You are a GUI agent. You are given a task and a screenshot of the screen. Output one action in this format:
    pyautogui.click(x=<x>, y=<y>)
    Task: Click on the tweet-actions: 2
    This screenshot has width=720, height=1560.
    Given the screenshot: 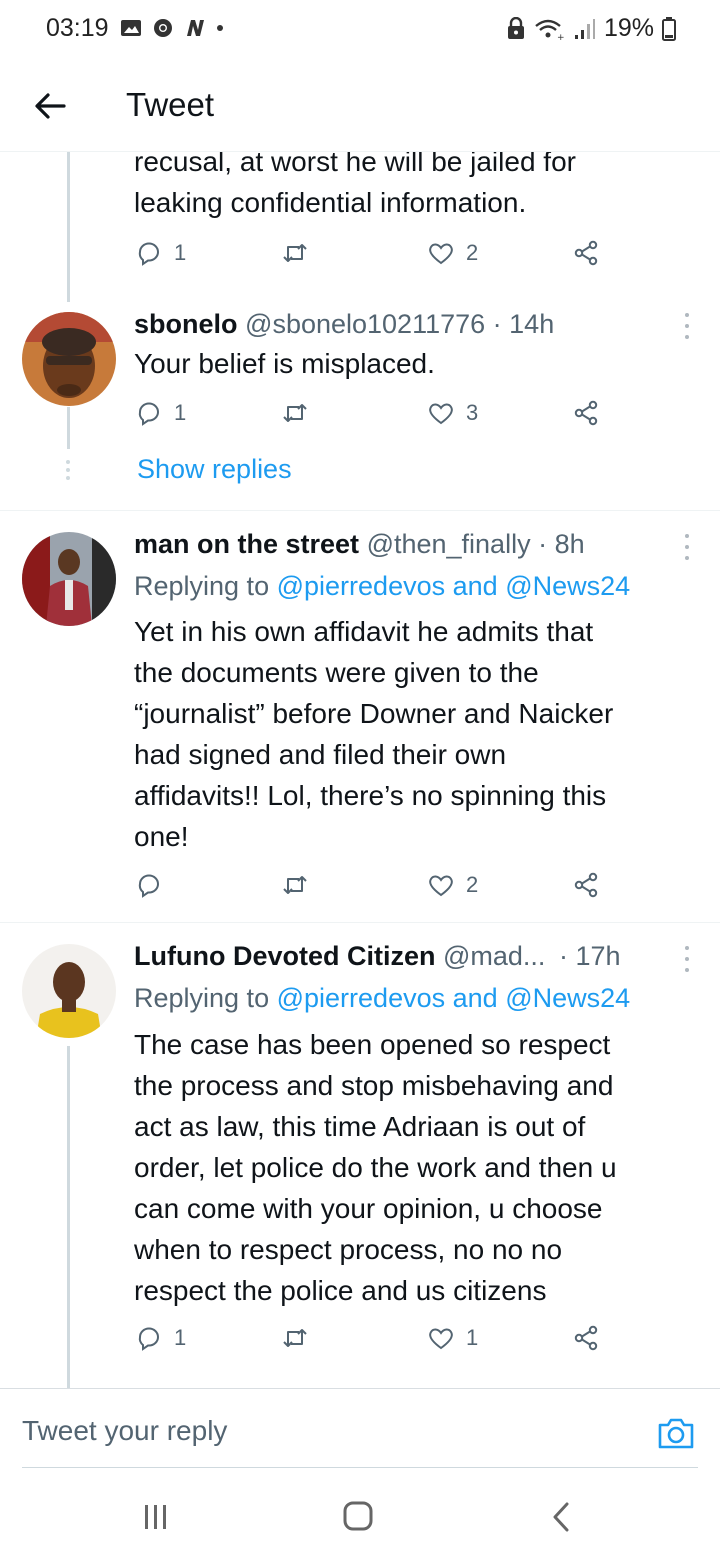 What is the action you would take?
    pyautogui.click(x=374, y=888)
    